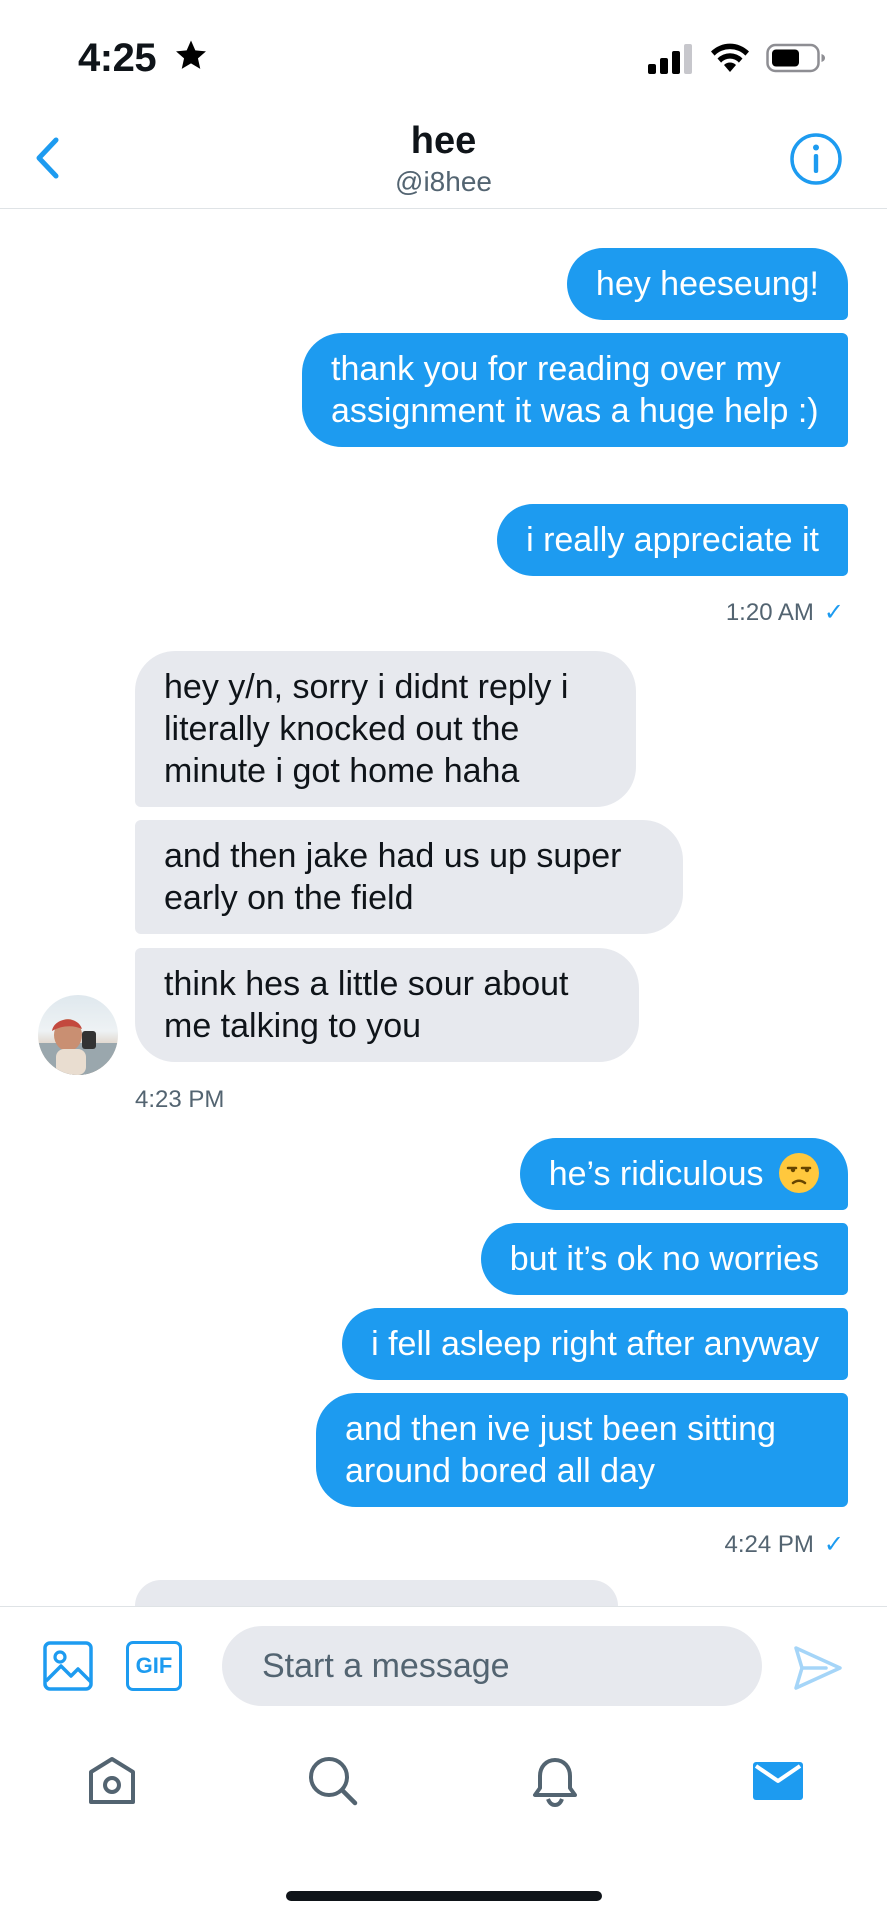  I want to click on outgoing-message: i really appreciate it, so click(672, 540).